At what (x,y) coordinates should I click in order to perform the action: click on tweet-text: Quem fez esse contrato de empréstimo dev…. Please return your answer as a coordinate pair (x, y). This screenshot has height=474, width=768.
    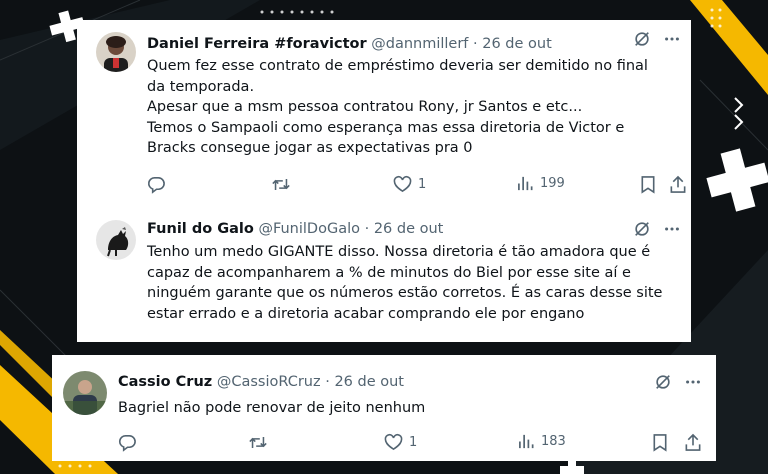
    Looking at the image, I should click on (397, 107).